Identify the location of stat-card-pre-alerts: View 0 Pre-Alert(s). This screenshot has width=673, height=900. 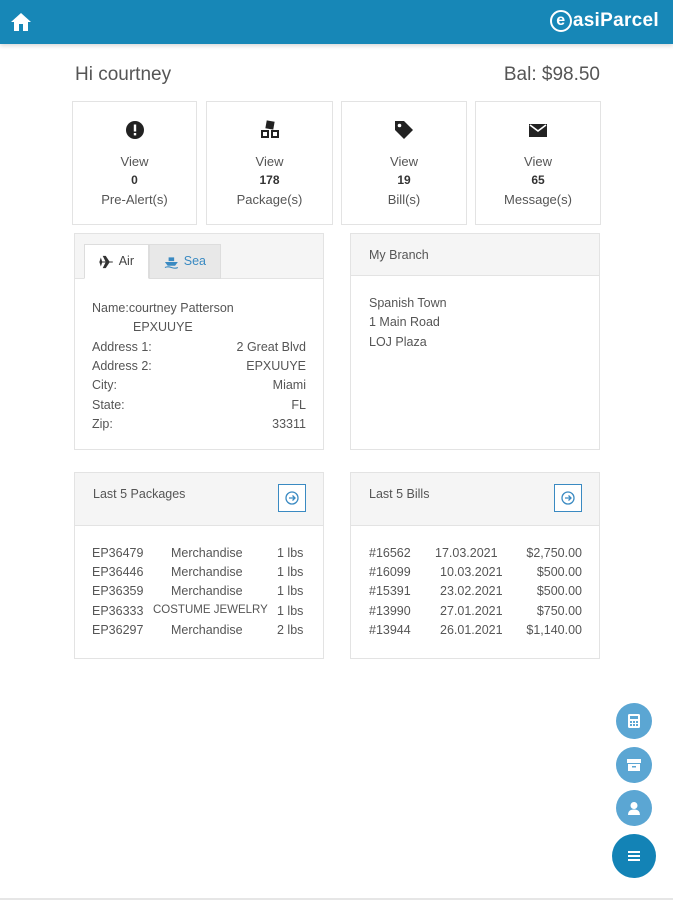
(134, 163).